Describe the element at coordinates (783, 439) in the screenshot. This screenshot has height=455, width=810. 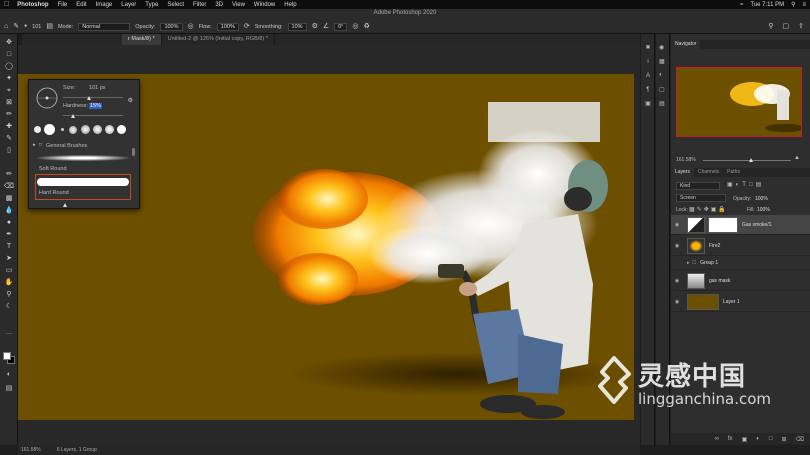
I see `new-layer-icon: ⊞` at that location.